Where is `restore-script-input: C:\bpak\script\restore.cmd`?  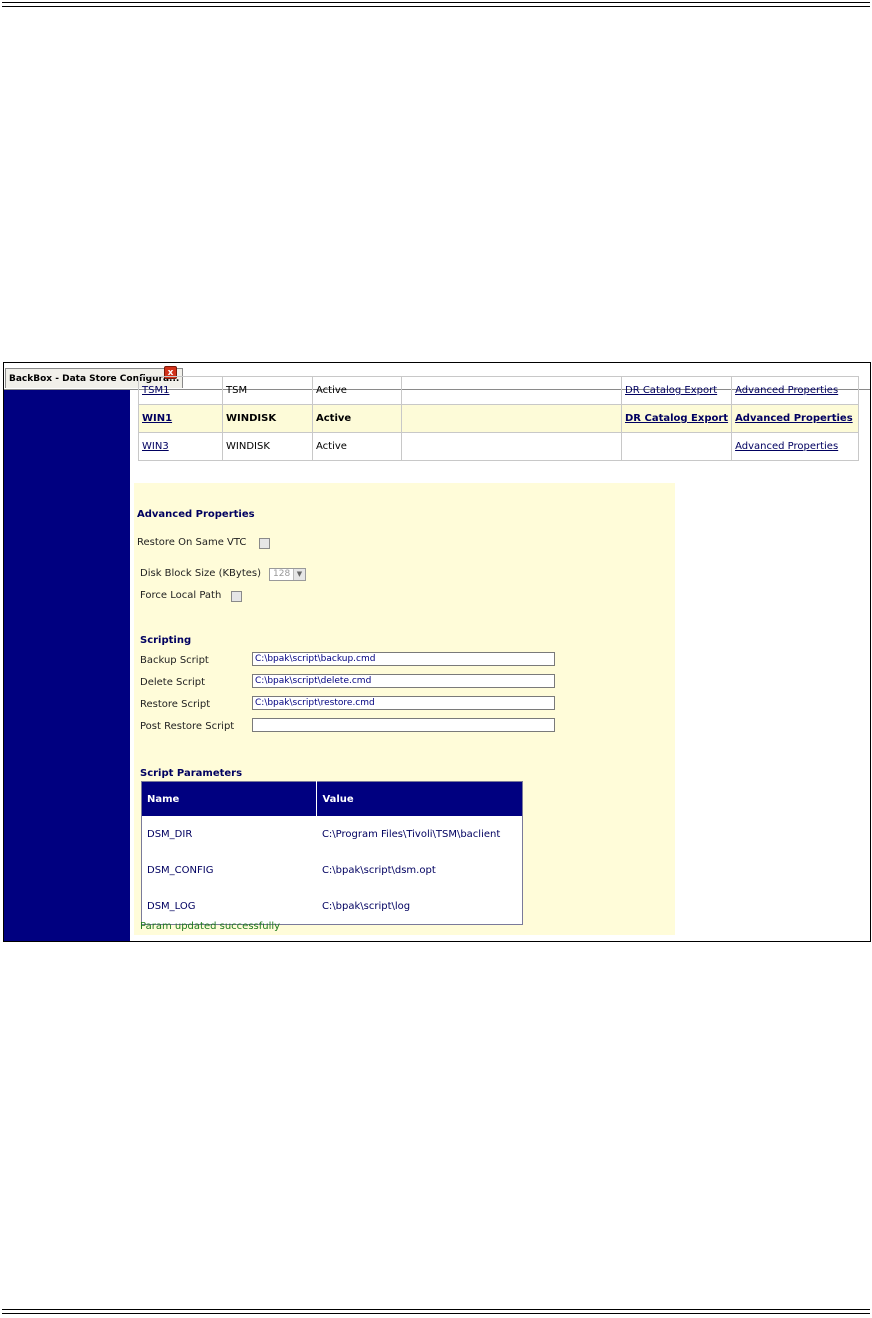
restore-script-input: C:\bpak\script\restore.cmd is located at coordinates (403, 703).